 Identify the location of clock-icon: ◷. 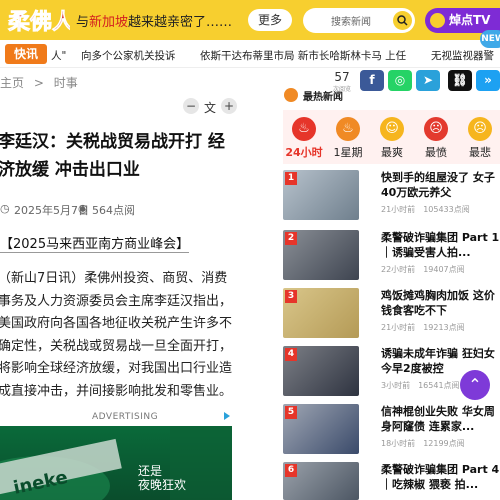
(5, 208).